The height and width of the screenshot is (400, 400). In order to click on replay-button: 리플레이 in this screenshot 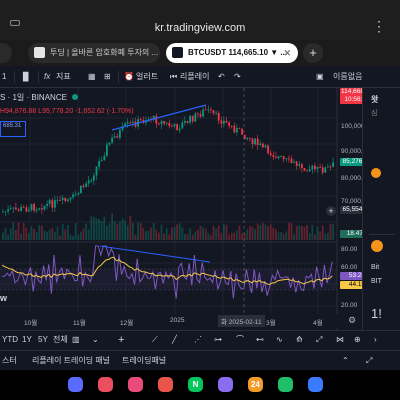, I will do `click(194, 77)`.